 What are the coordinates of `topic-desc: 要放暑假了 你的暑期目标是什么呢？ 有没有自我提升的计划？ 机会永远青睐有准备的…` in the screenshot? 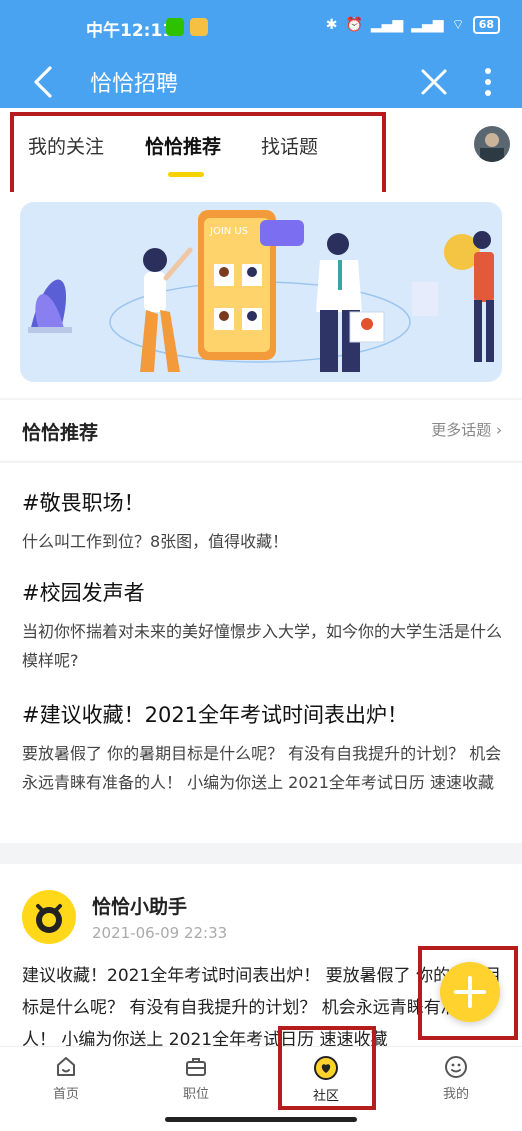 It's located at (262, 768).